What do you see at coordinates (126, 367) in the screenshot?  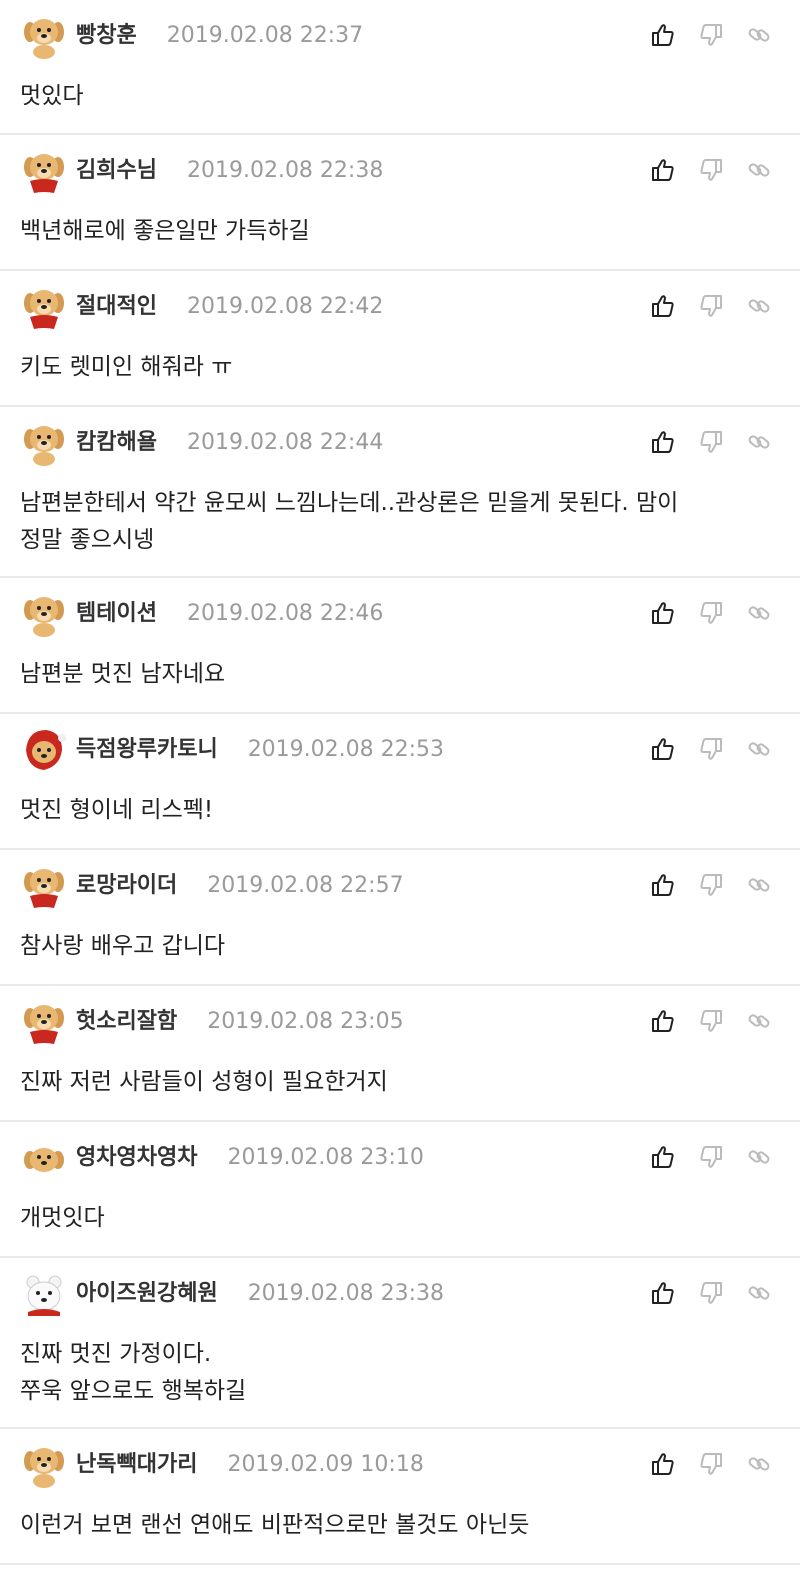 I see `comment-text: 키도 렛미인 해줘라 ㅠ` at bounding box center [126, 367].